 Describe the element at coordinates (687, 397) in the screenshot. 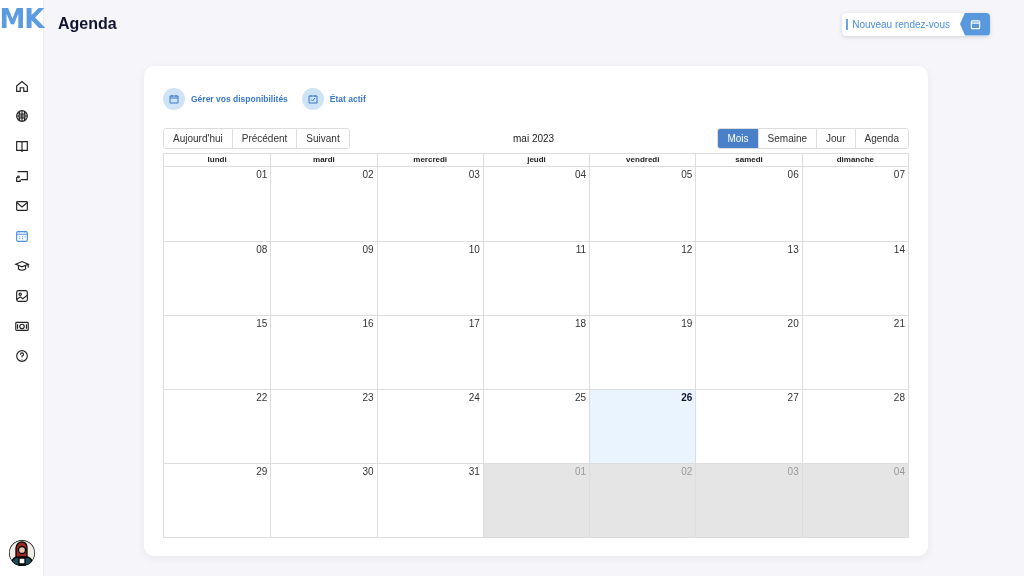

I see `day-number: 26` at that location.